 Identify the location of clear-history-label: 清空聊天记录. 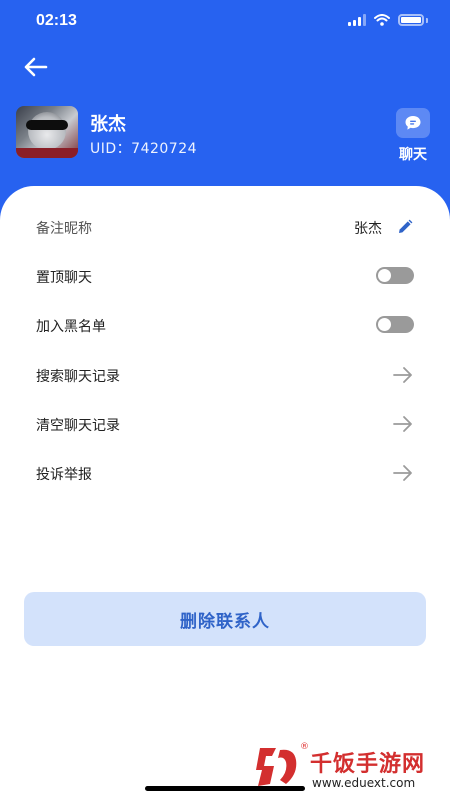
(78, 426).